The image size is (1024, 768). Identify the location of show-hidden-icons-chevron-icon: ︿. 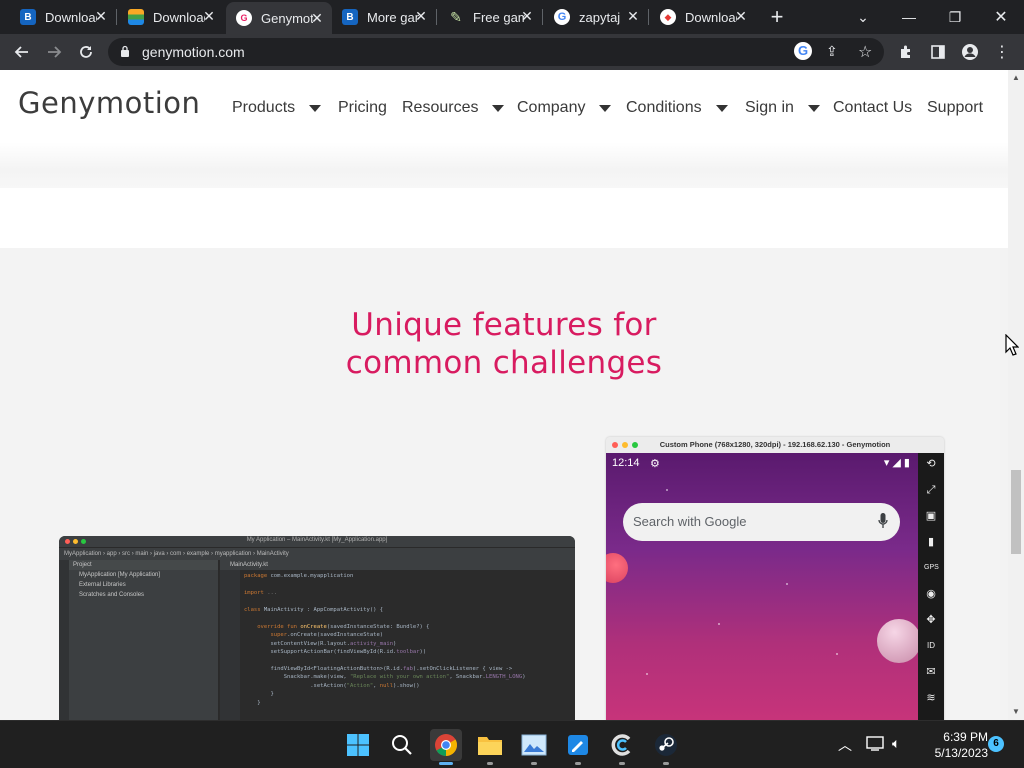
(845, 745).